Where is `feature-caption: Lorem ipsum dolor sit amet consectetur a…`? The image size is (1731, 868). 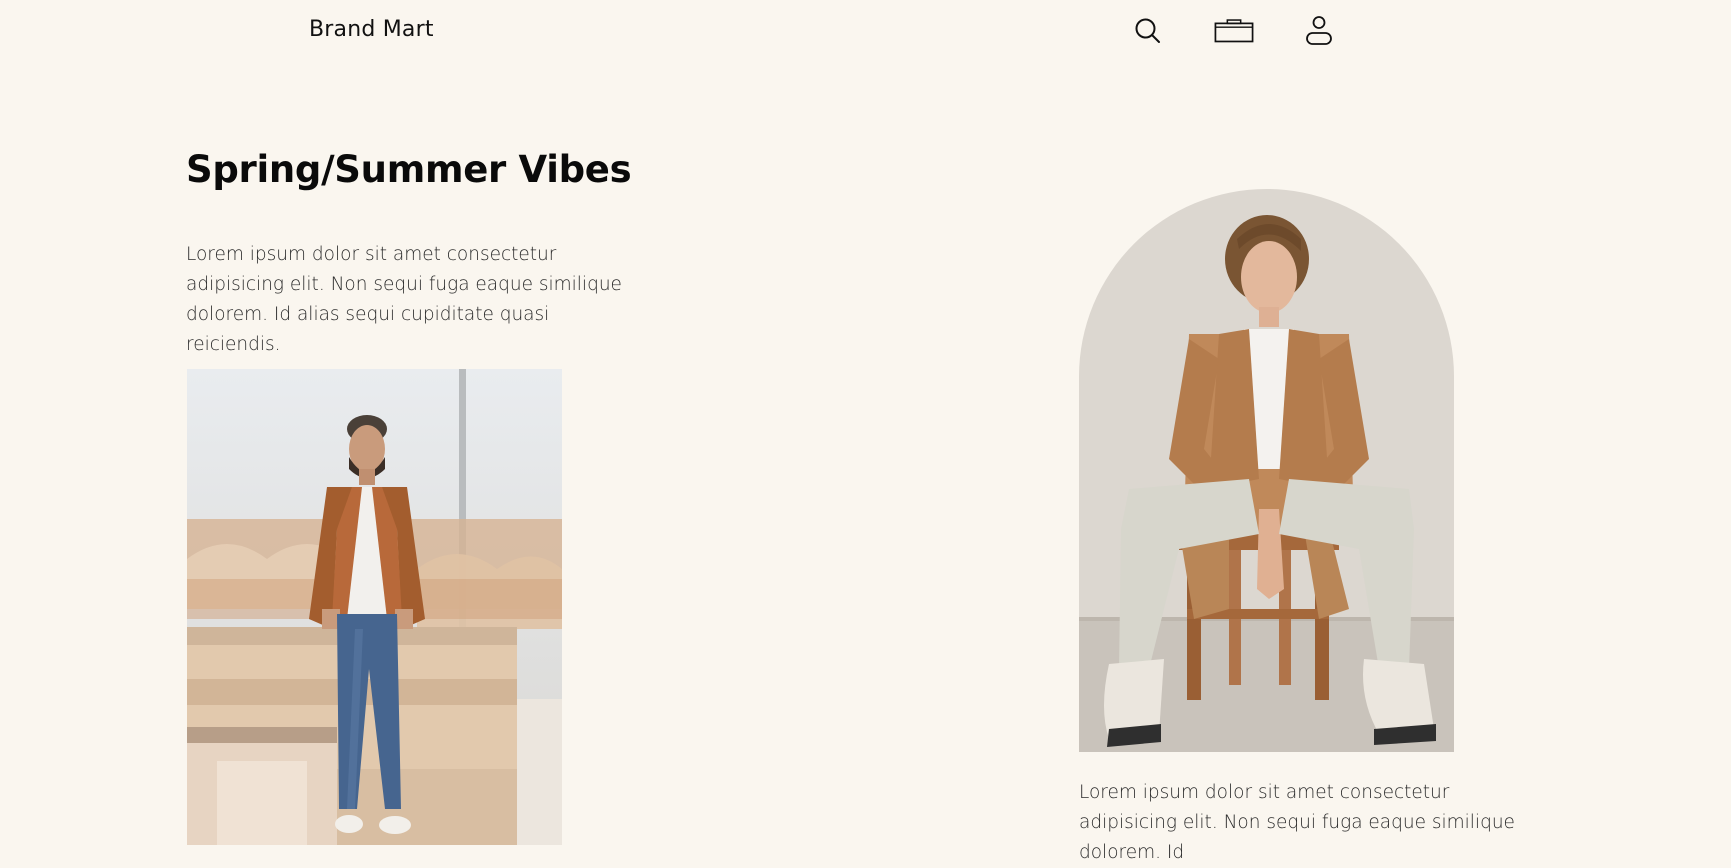 feature-caption: Lorem ipsum dolor sit amet consectetur a… is located at coordinates (1297, 822).